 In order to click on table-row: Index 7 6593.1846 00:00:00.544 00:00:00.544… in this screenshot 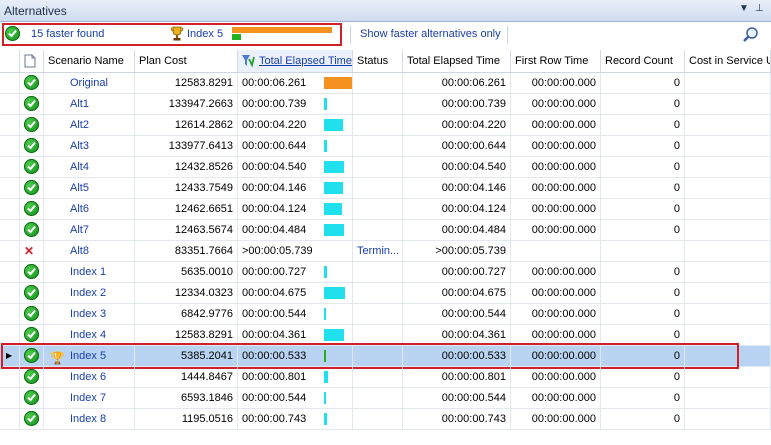, I will do `click(385, 398)`.